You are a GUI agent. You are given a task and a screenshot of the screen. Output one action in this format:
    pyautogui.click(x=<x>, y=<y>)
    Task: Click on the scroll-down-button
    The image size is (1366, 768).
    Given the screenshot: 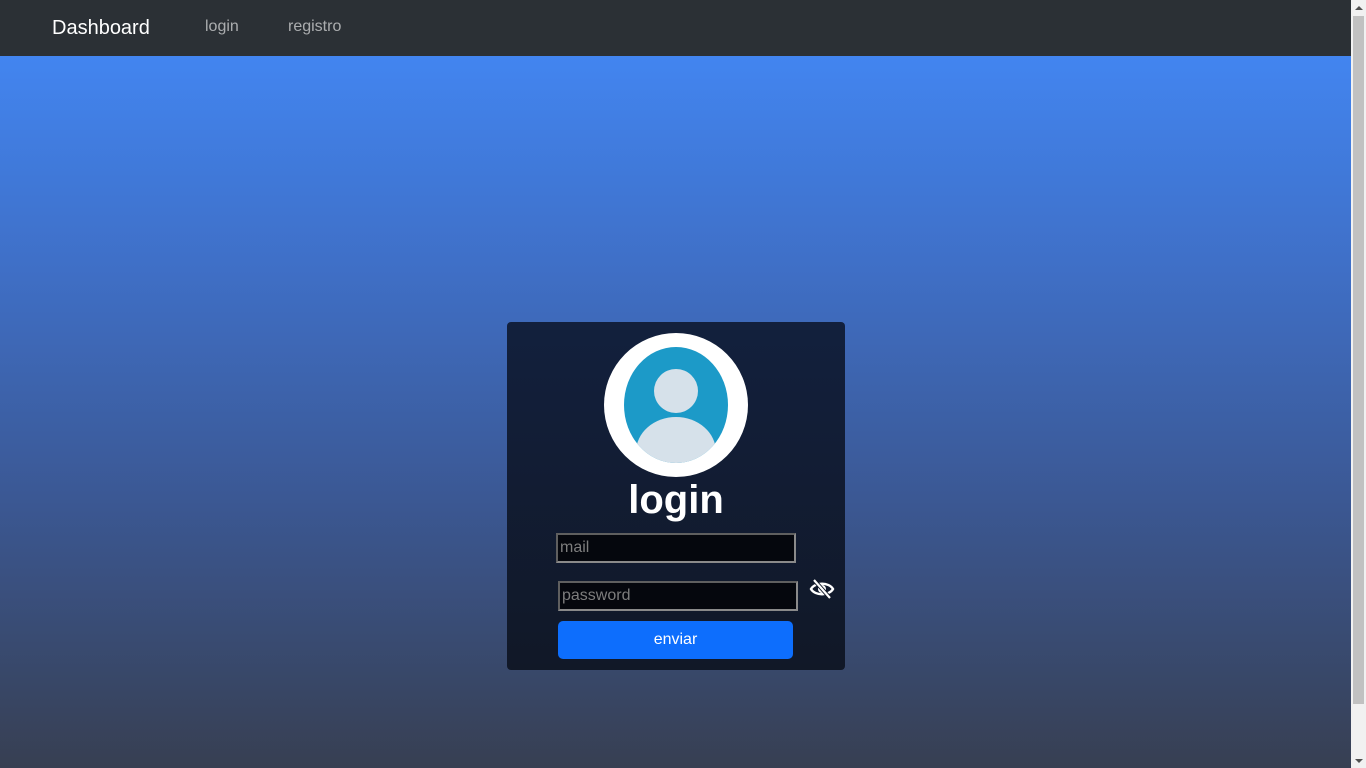 What is the action you would take?
    pyautogui.click(x=1358, y=760)
    